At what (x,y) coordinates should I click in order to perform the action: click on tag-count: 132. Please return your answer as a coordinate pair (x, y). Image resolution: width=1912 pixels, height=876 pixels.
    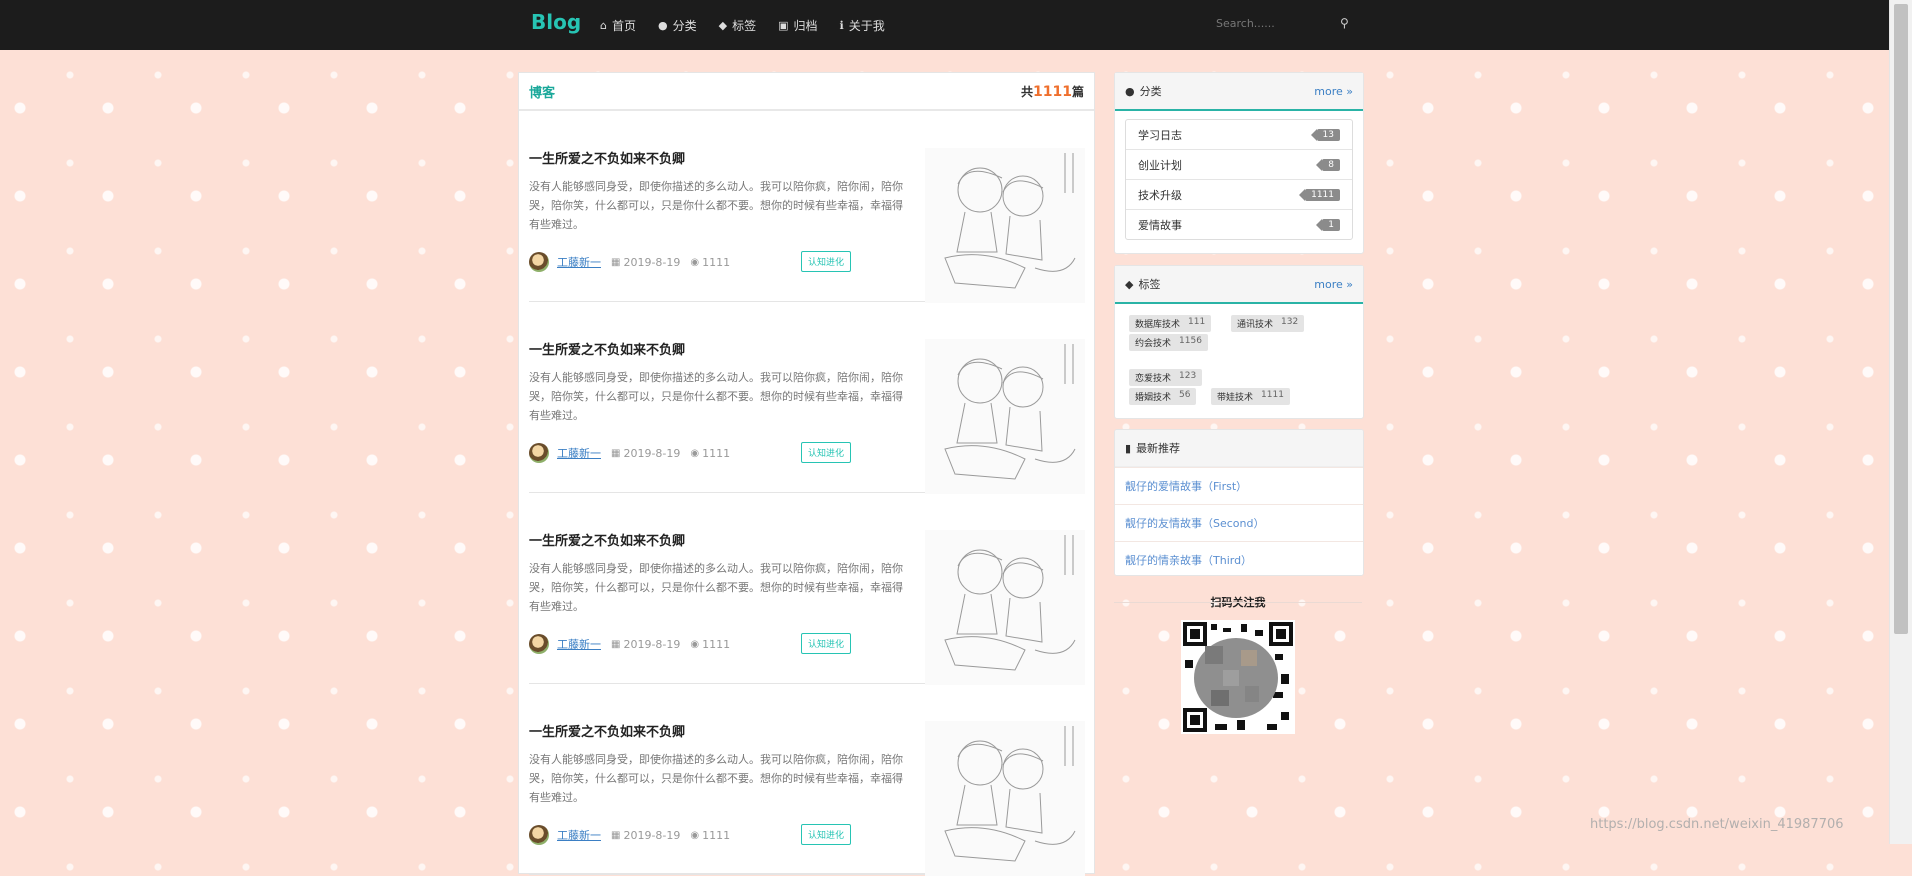
    Looking at the image, I should click on (1290, 322).